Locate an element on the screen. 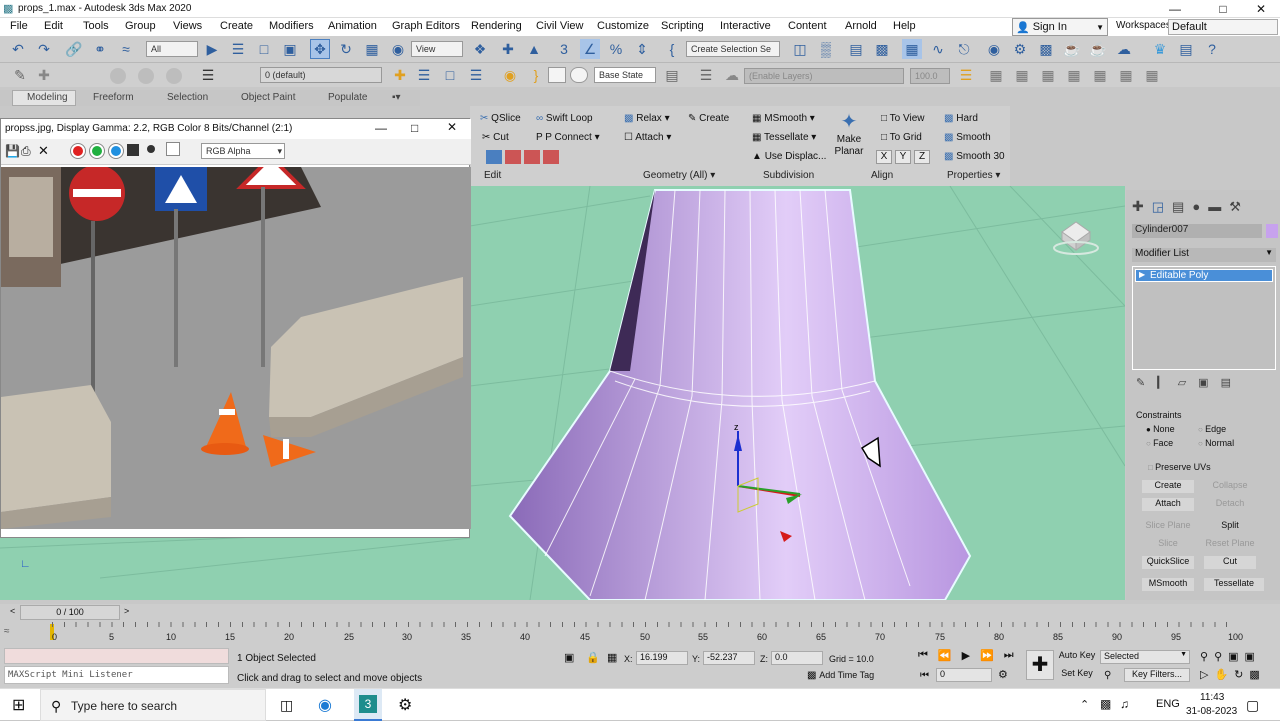  minimize-icon: — is located at coordinates (1175, 9).